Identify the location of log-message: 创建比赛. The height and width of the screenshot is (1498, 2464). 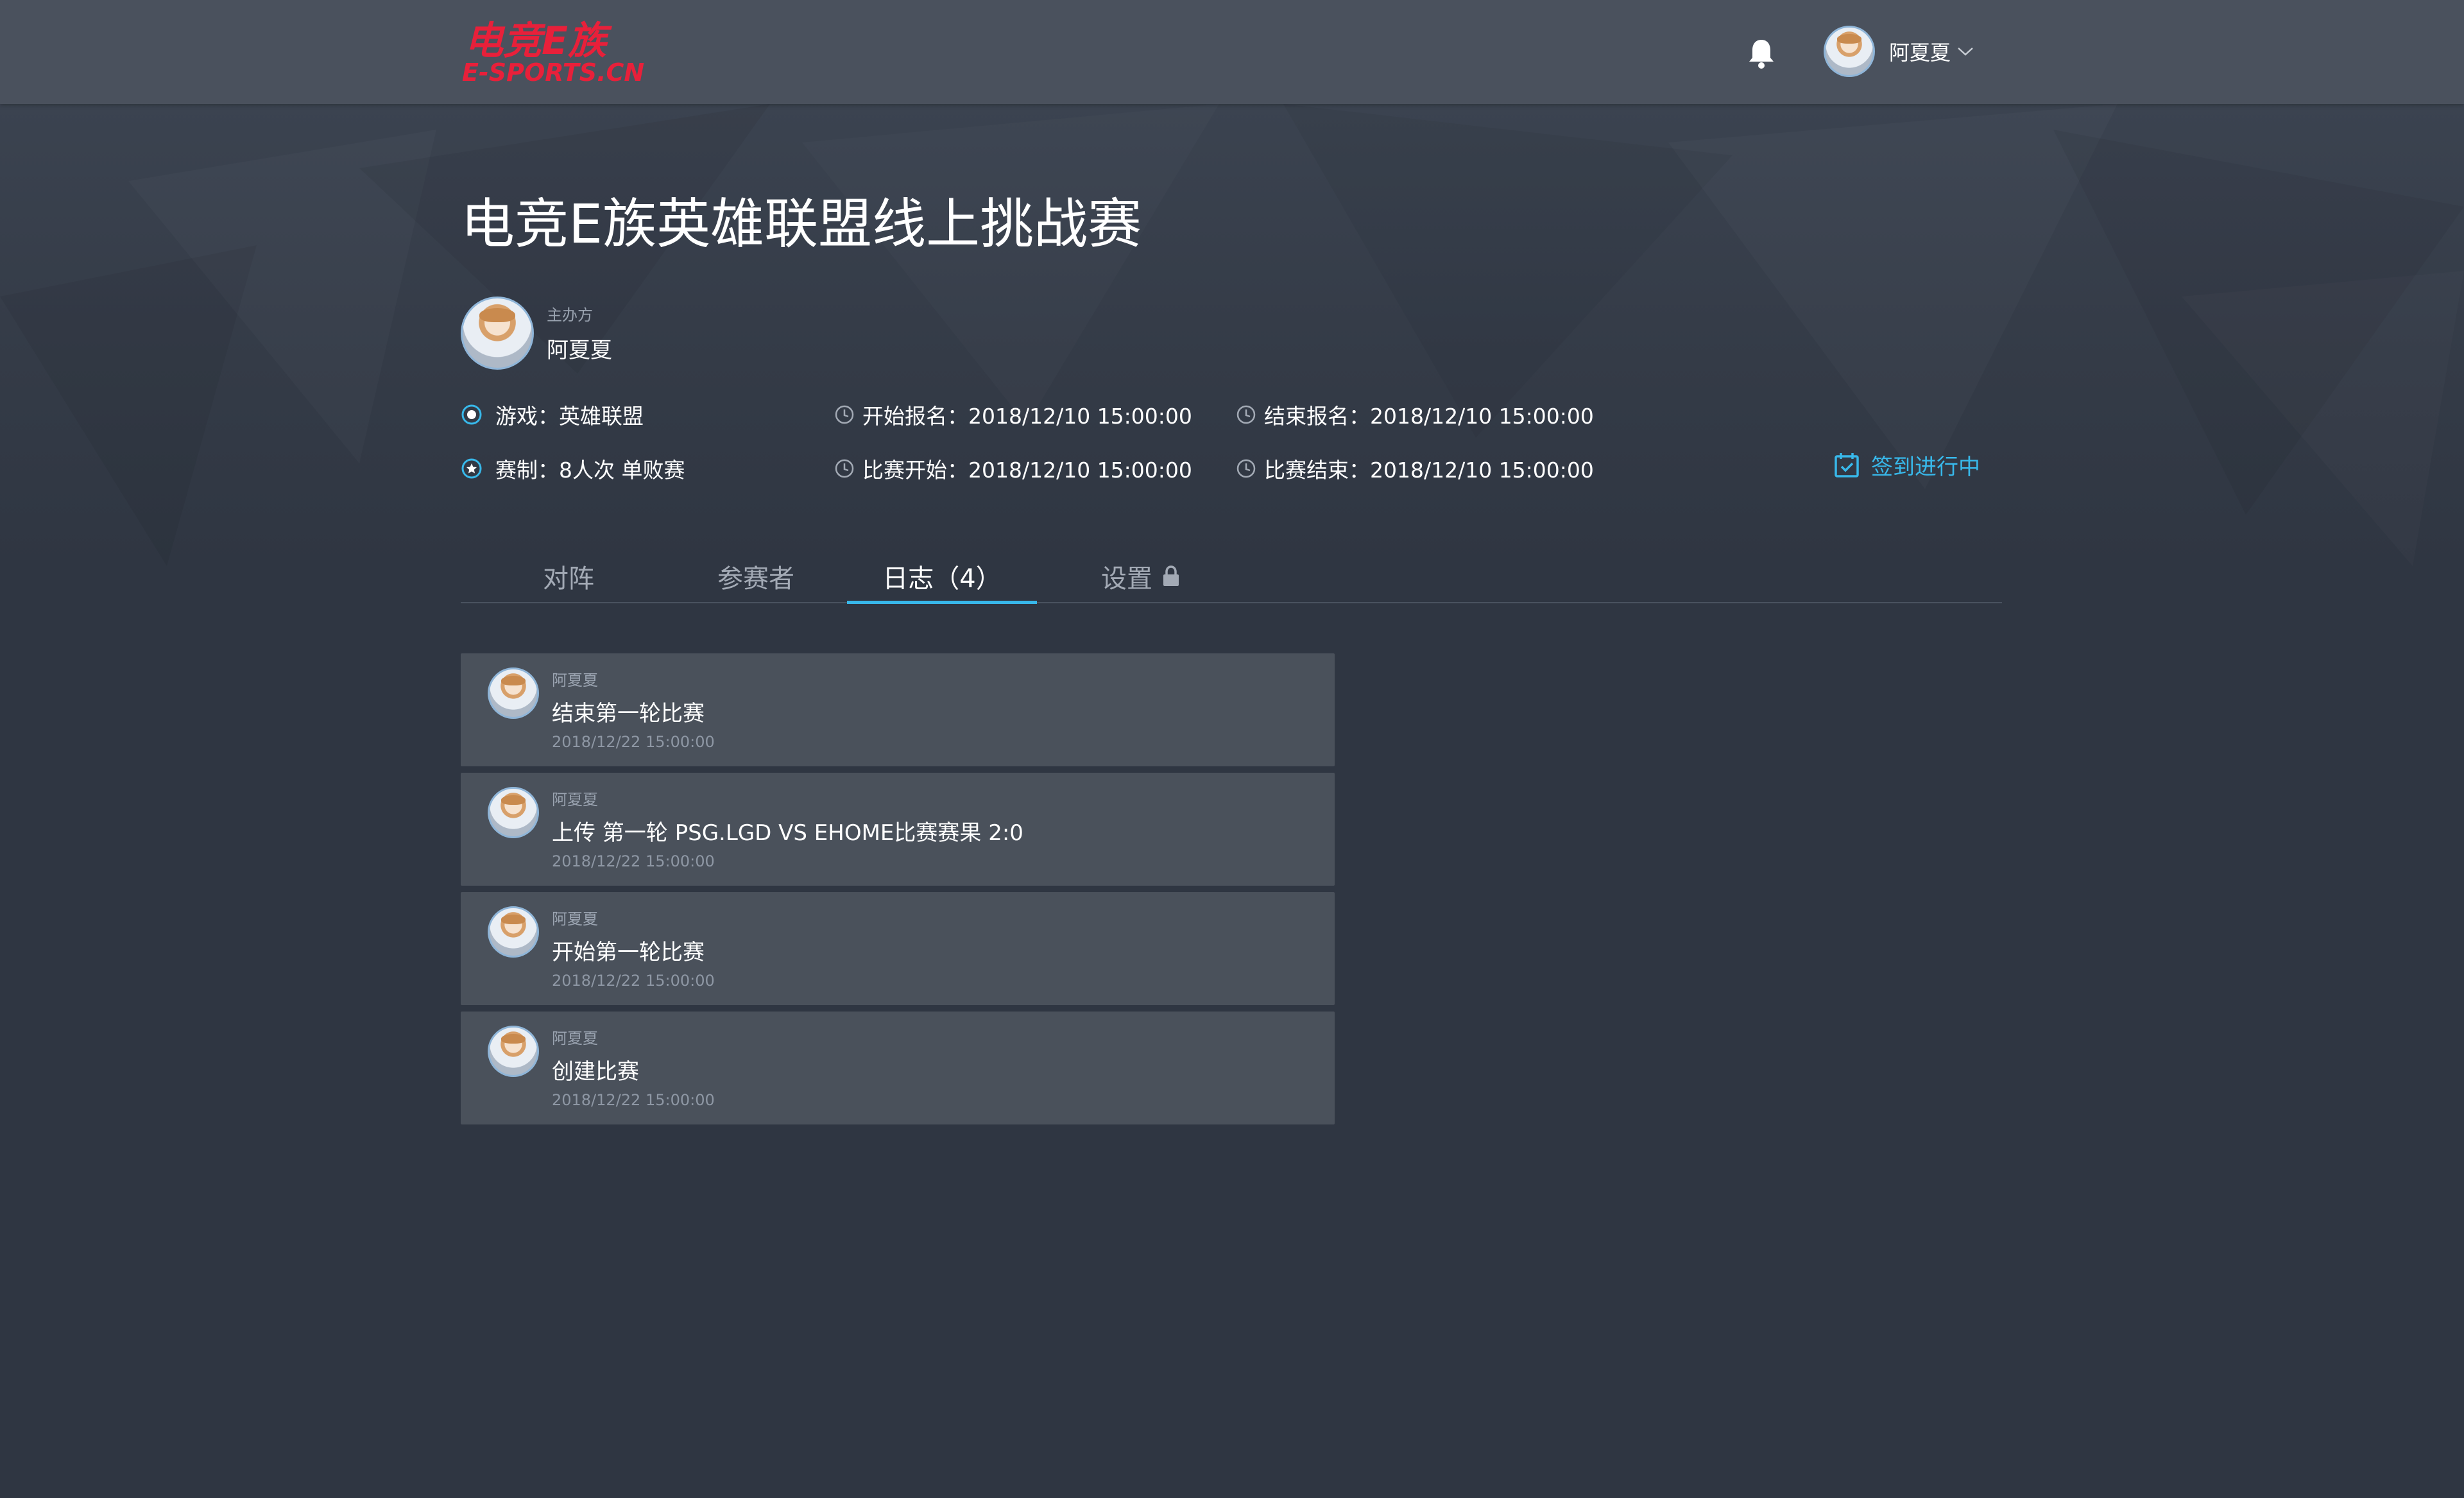
(596, 1072).